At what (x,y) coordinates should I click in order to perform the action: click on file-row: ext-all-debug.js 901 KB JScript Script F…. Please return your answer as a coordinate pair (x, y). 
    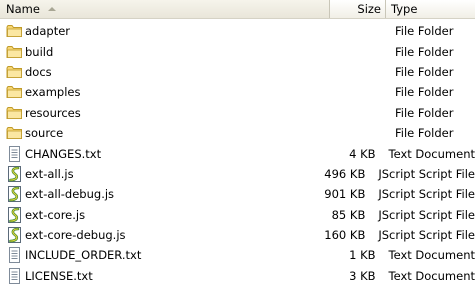
    Looking at the image, I should click on (237, 194).